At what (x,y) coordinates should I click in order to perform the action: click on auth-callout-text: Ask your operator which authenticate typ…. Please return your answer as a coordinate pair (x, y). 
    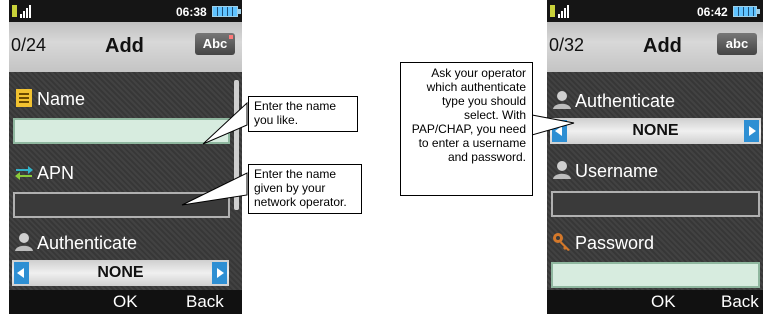
    Looking at the image, I should click on (468, 115).